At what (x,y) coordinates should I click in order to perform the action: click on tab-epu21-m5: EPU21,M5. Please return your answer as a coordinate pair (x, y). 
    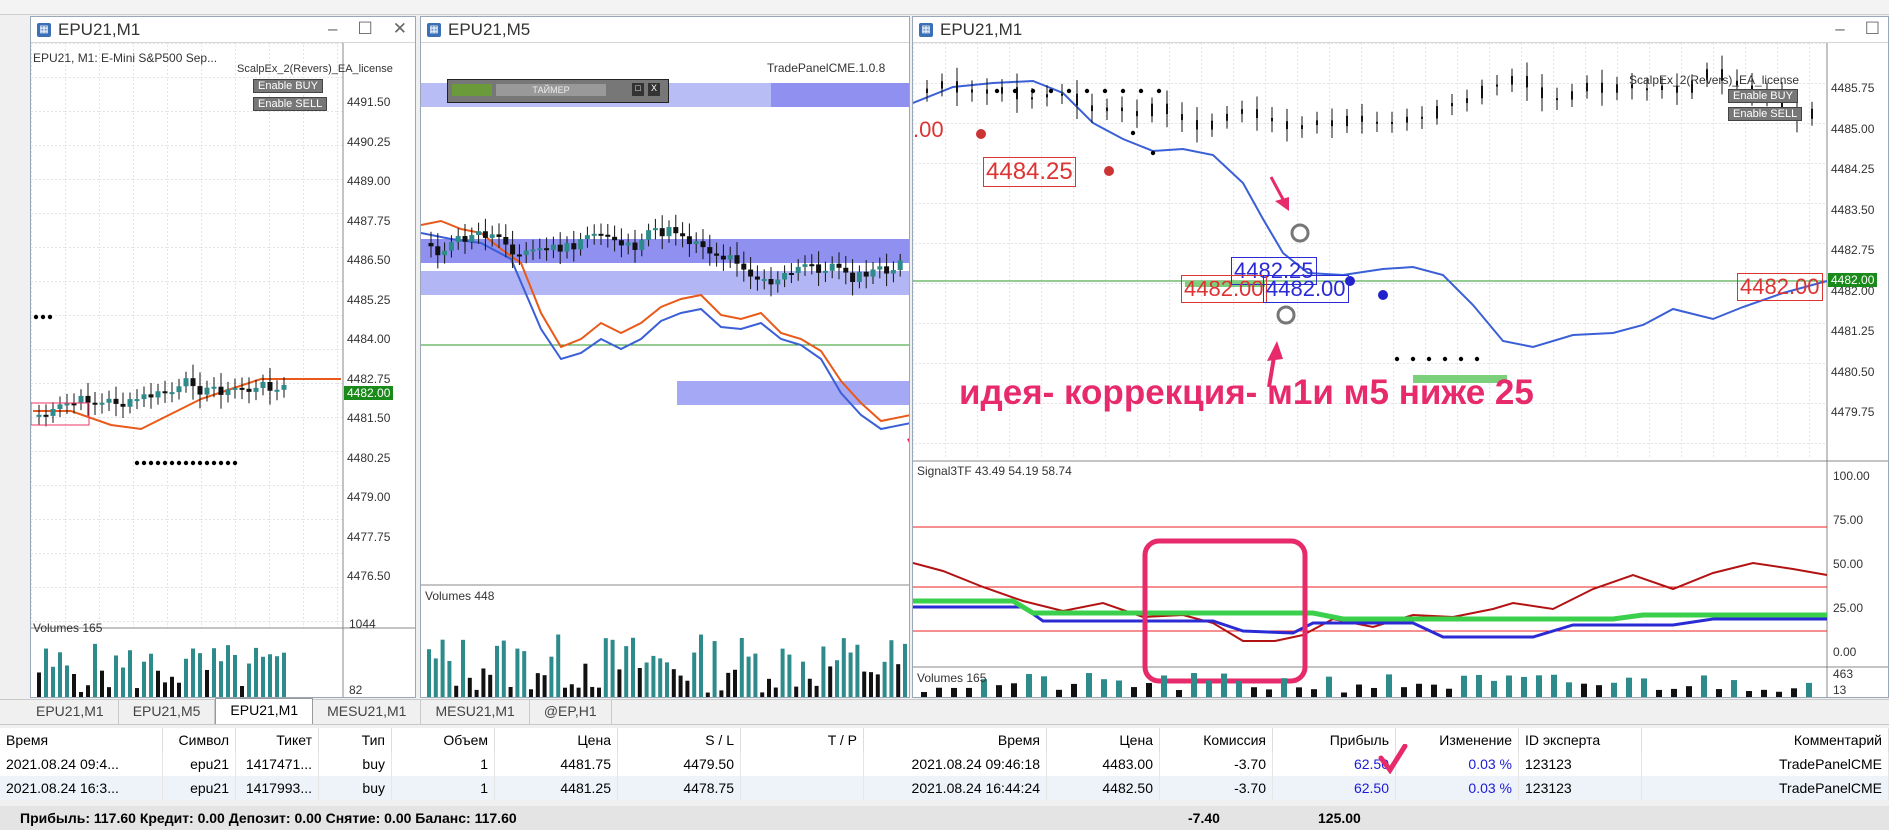
    Looking at the image, I should click on (167, 712).